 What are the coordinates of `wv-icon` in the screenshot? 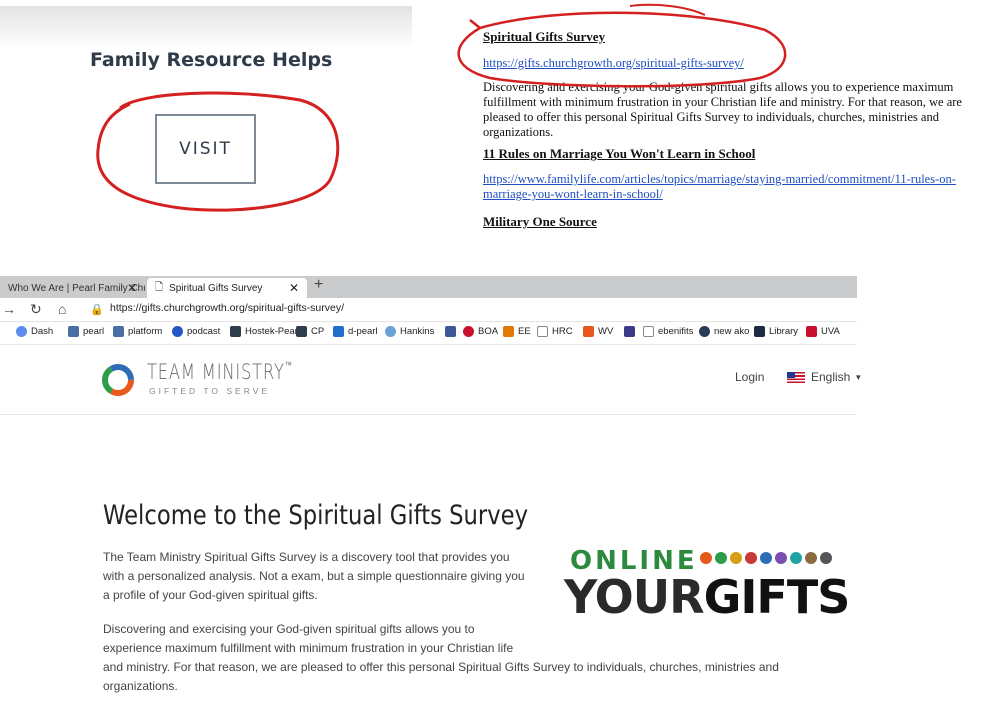 It's located at (588, 331).